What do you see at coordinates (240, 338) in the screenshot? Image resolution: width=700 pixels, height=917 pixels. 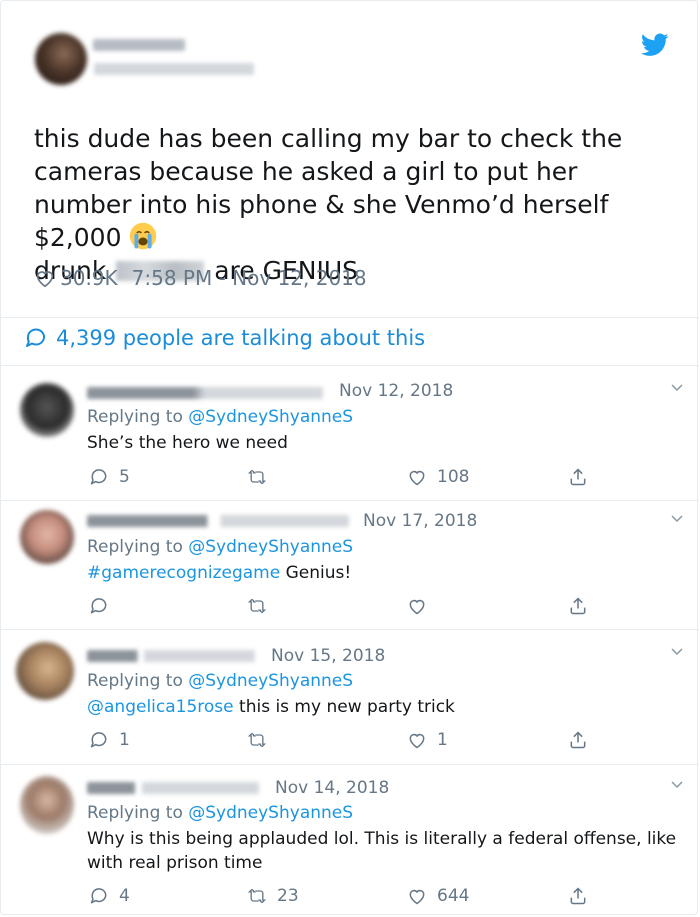 I see `talking-about-text: 4,399 people are talking about this` at bounding box center [240, 338].